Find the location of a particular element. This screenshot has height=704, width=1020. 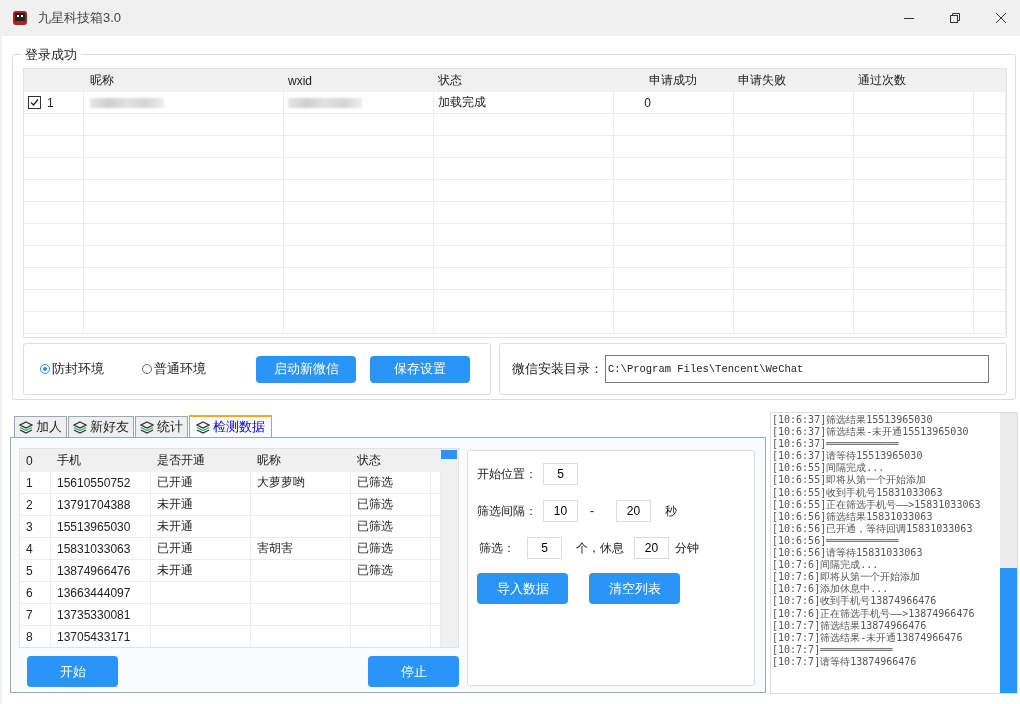

log-line: [10:7:7]请等待13874966476 is located at coordinates (845, 661).